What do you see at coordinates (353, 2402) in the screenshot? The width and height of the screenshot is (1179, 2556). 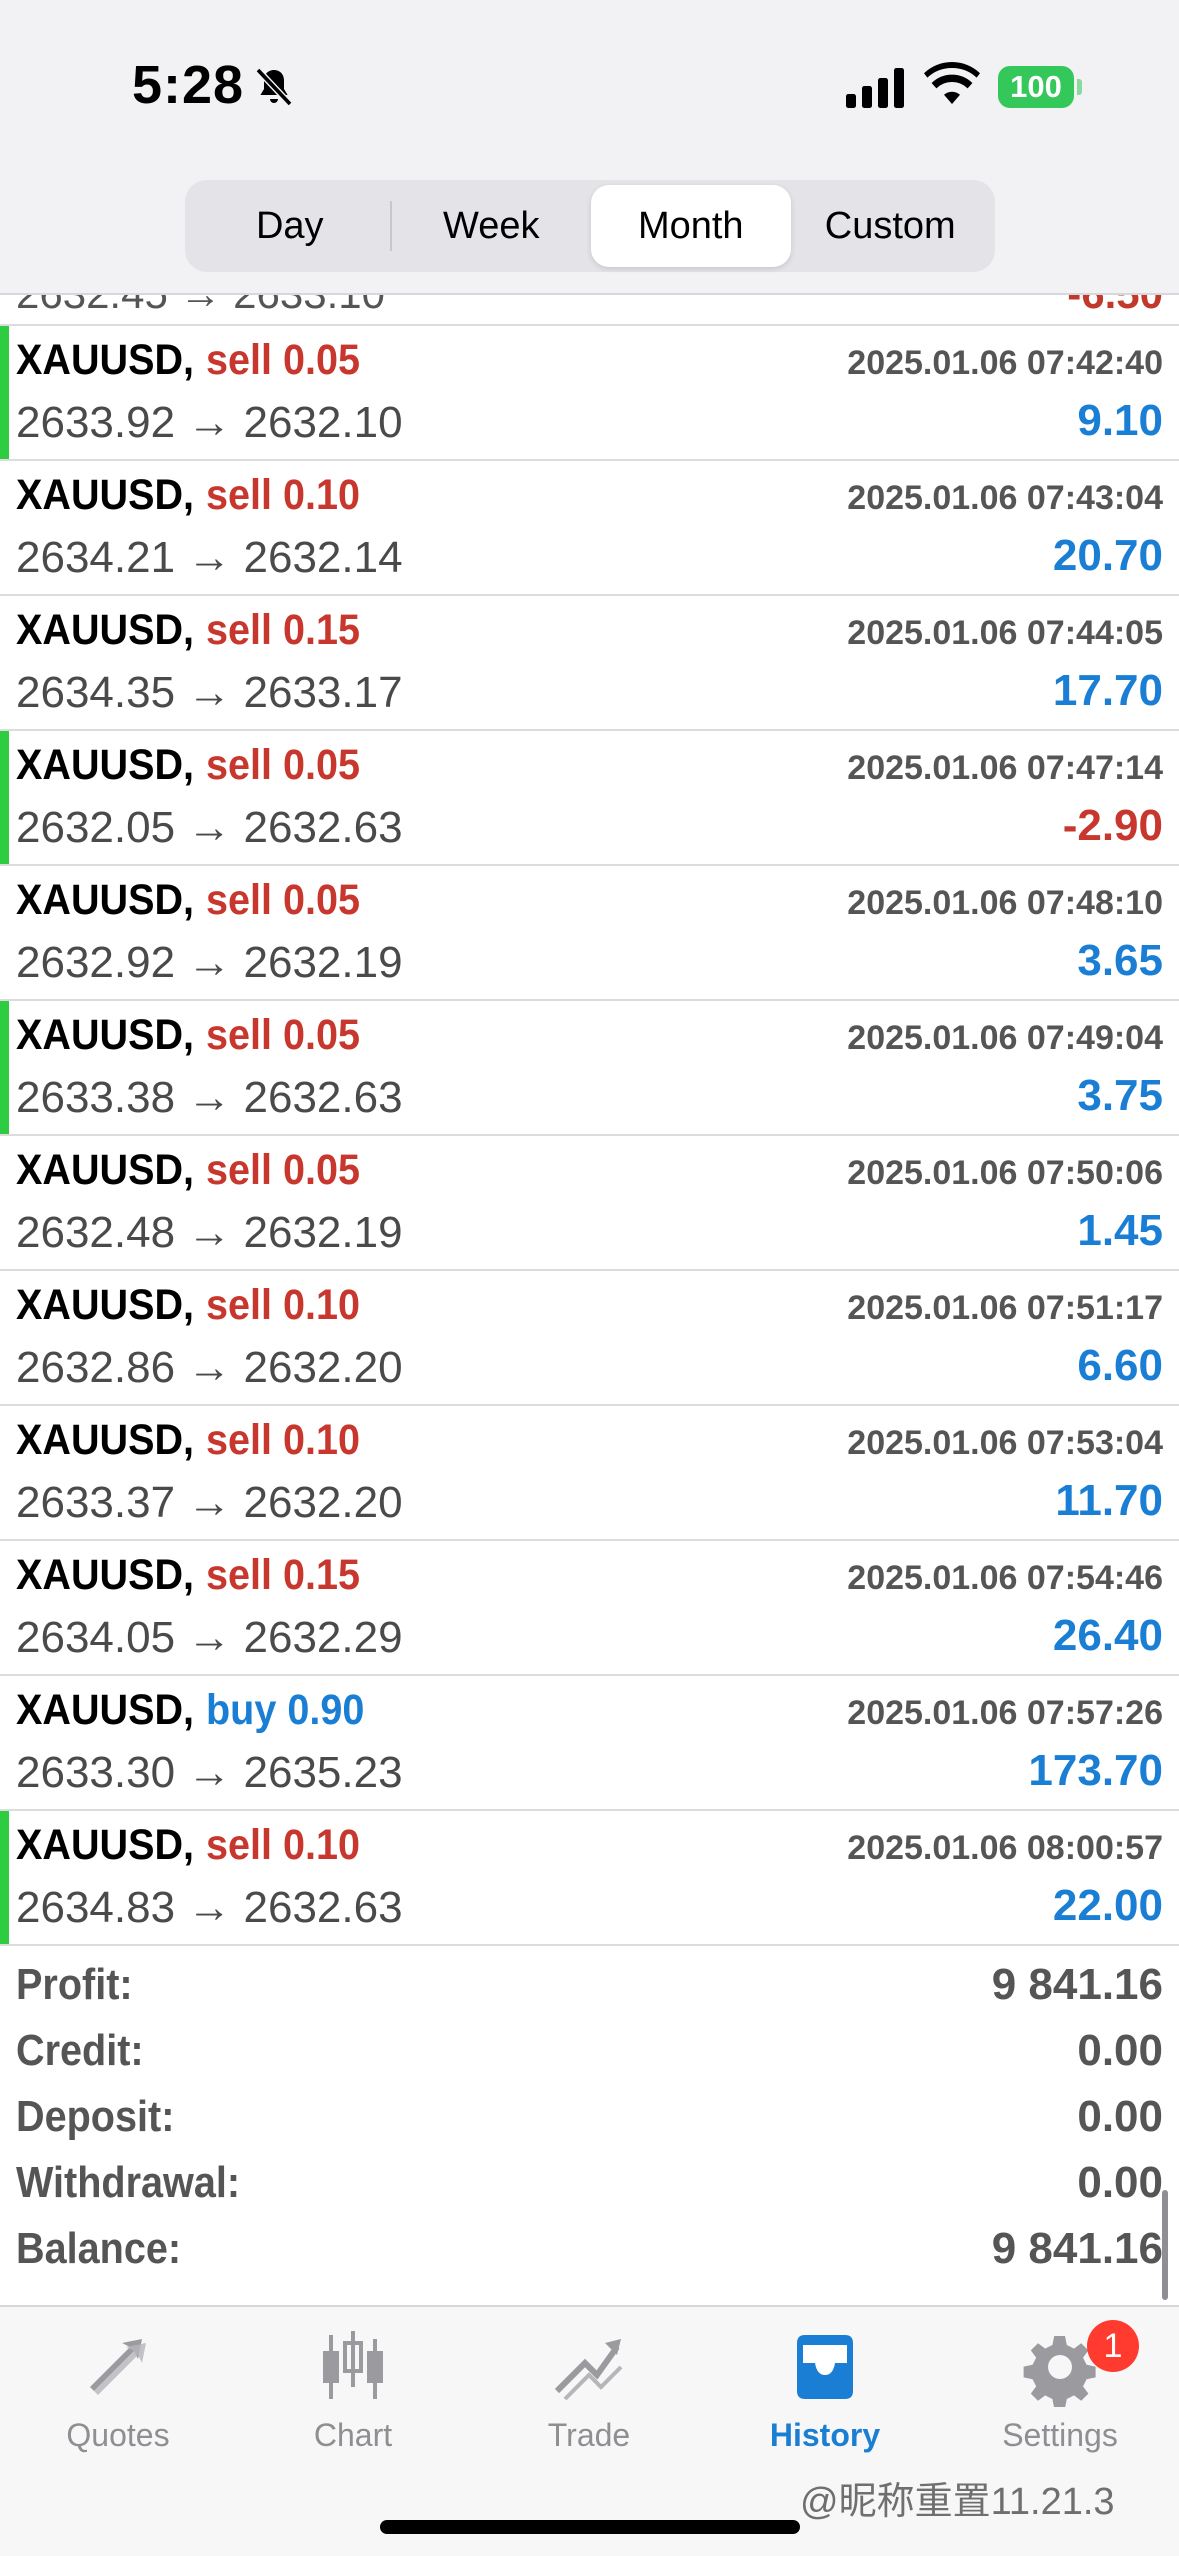 I see `tab-chart: Chart` at bounding box center [353, 2402].